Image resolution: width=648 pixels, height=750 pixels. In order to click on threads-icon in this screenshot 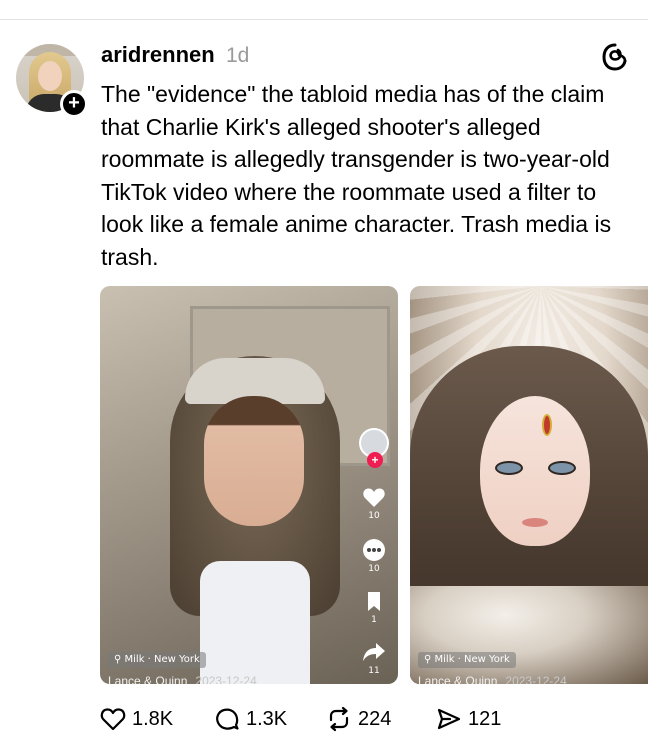, I will do `click(615, 57)`.